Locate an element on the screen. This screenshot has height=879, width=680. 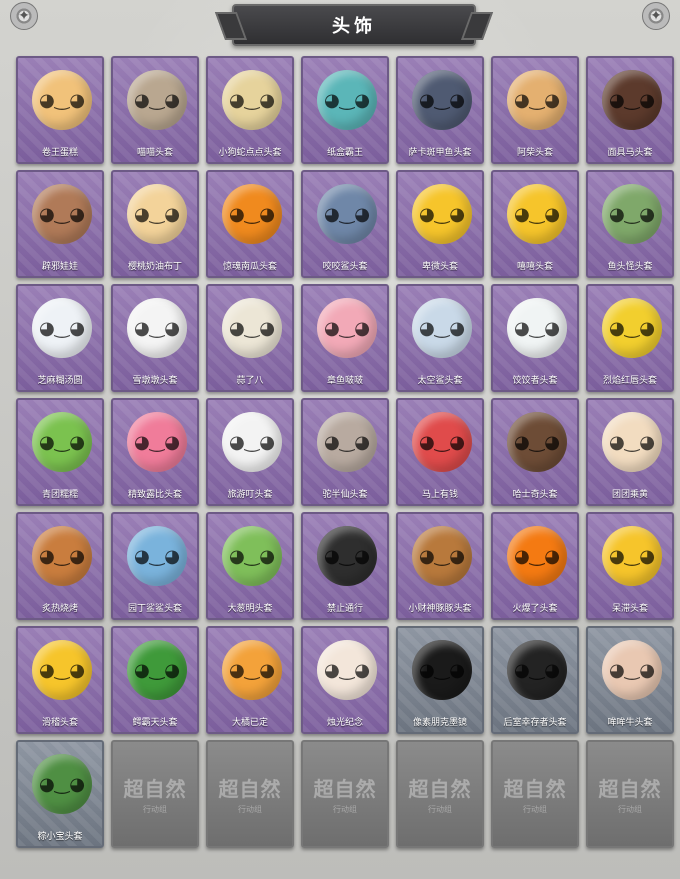
space-shark-icon: ◕‿◕ is located at coordinates (442, 328).